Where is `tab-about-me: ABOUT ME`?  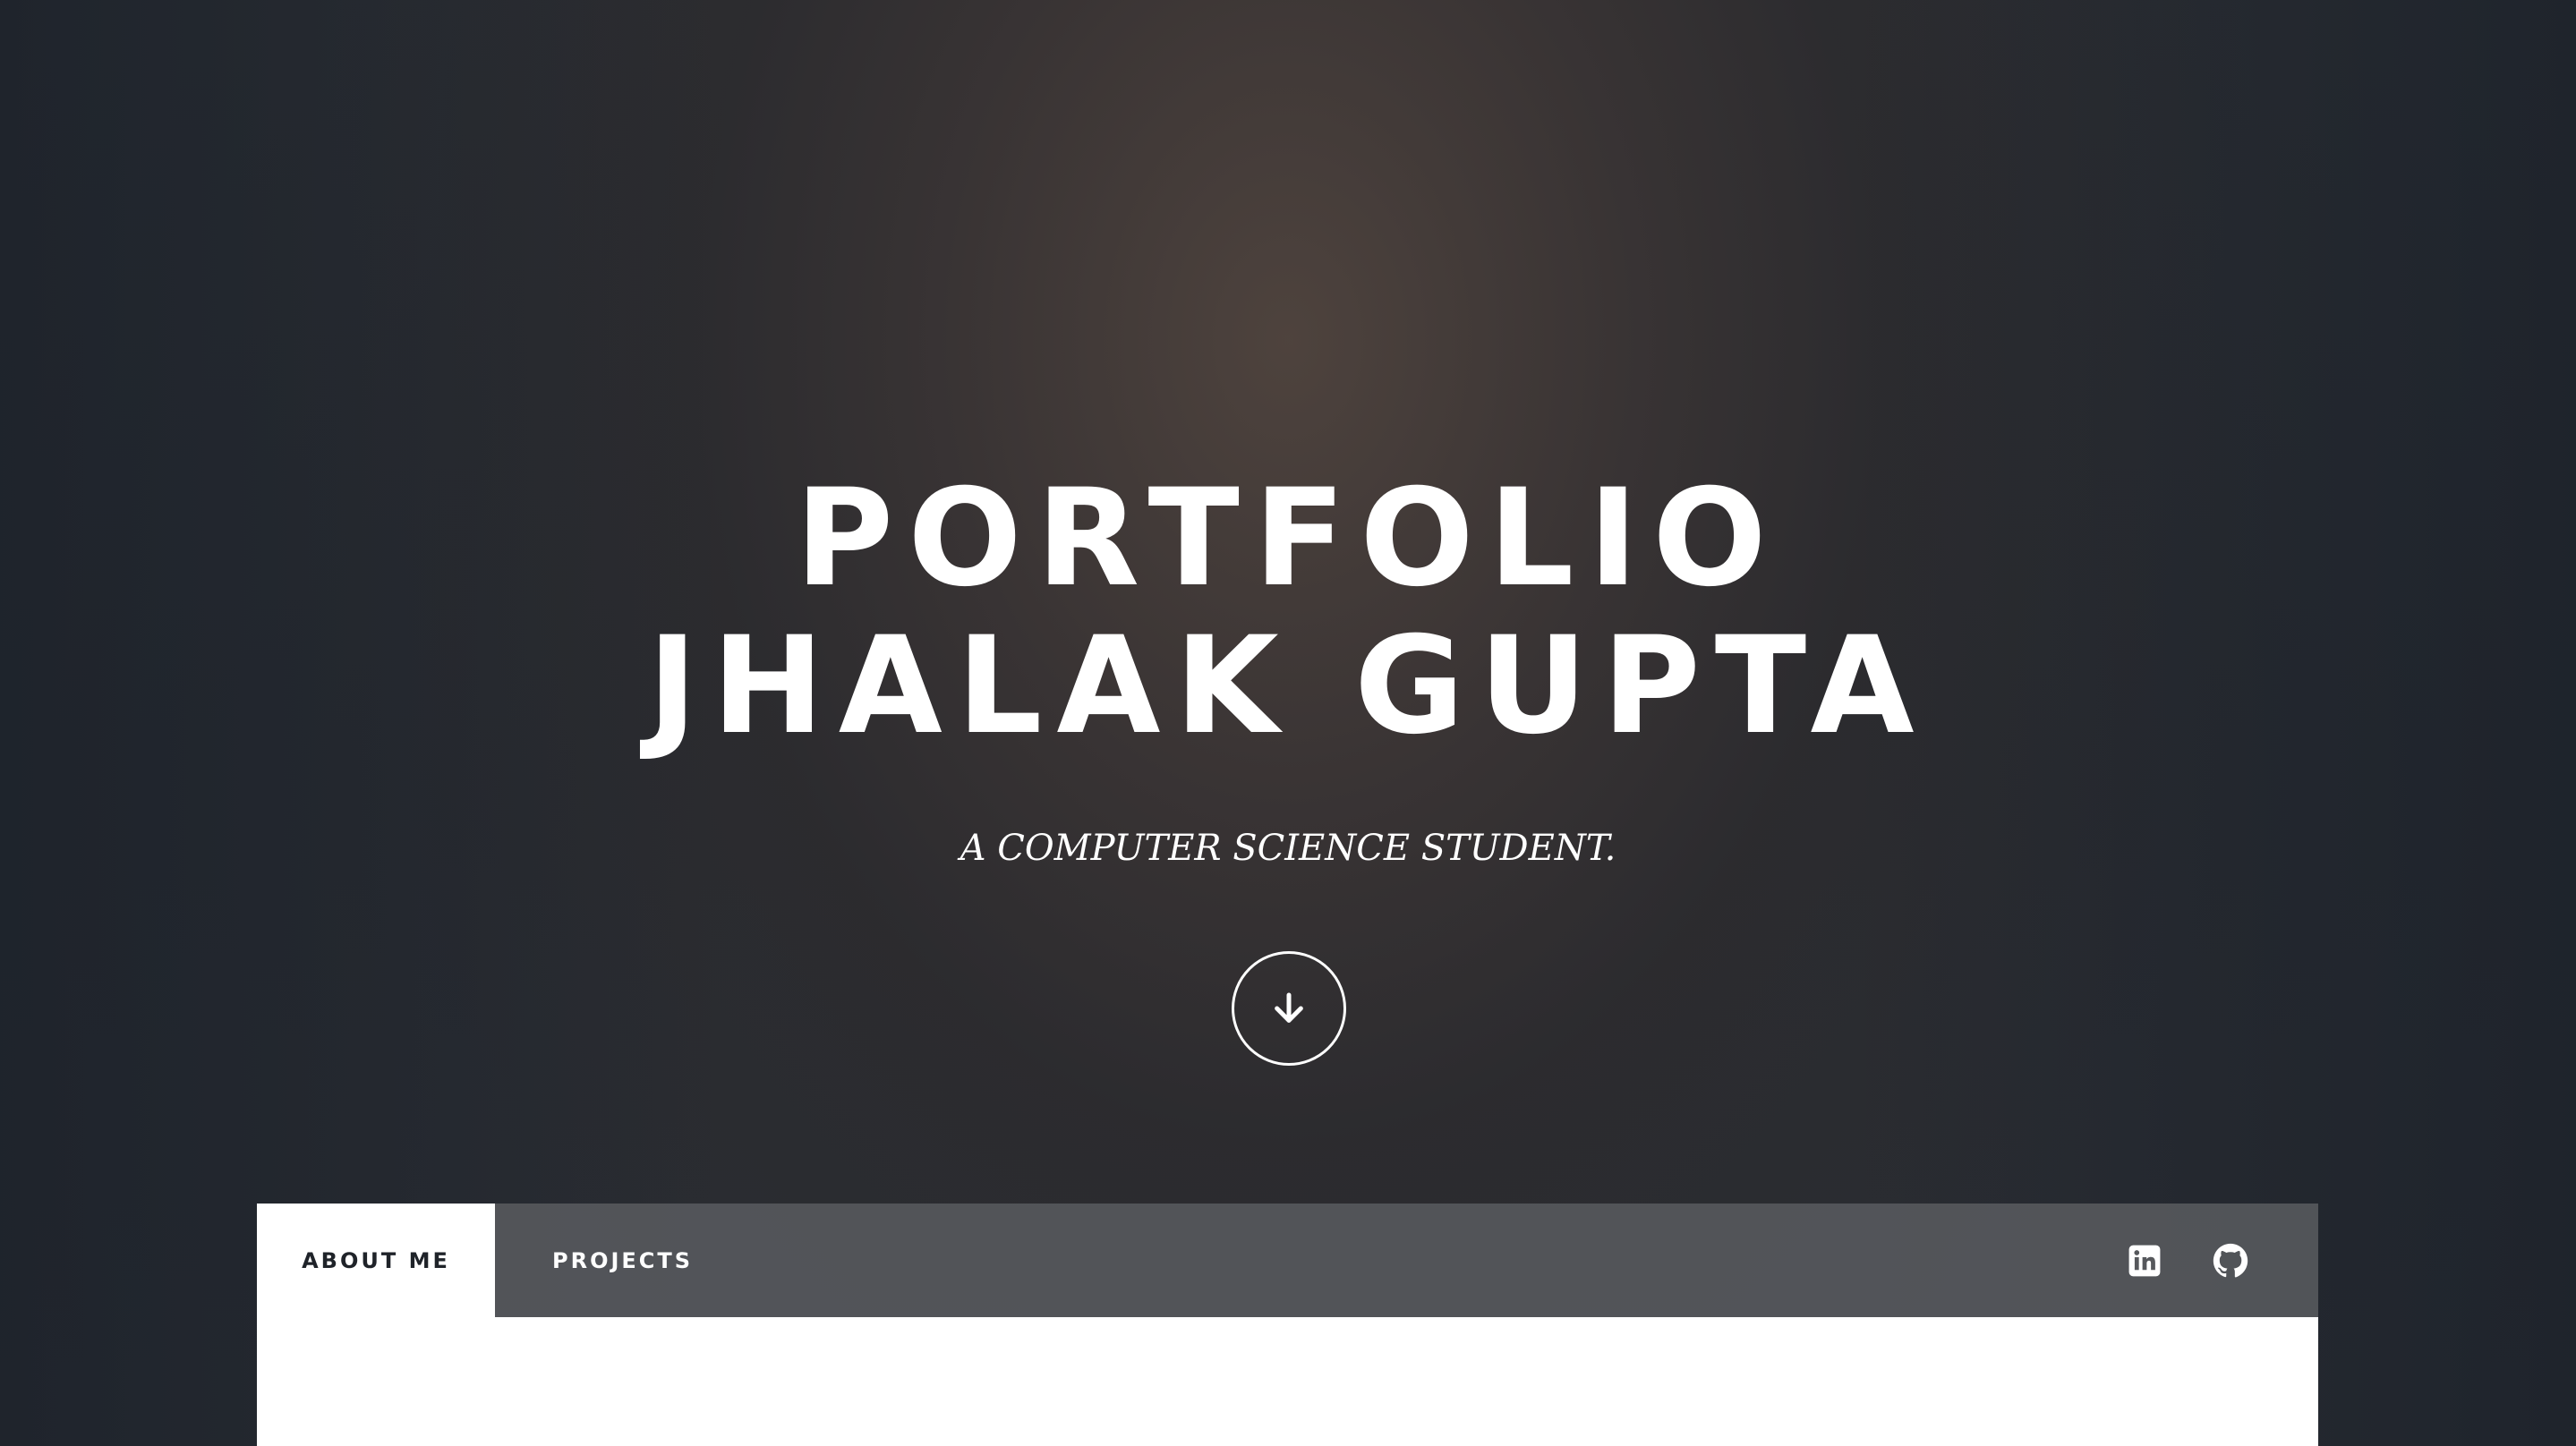 tab-about-me: ABOUT ME is located at coordinates (376, 1260).